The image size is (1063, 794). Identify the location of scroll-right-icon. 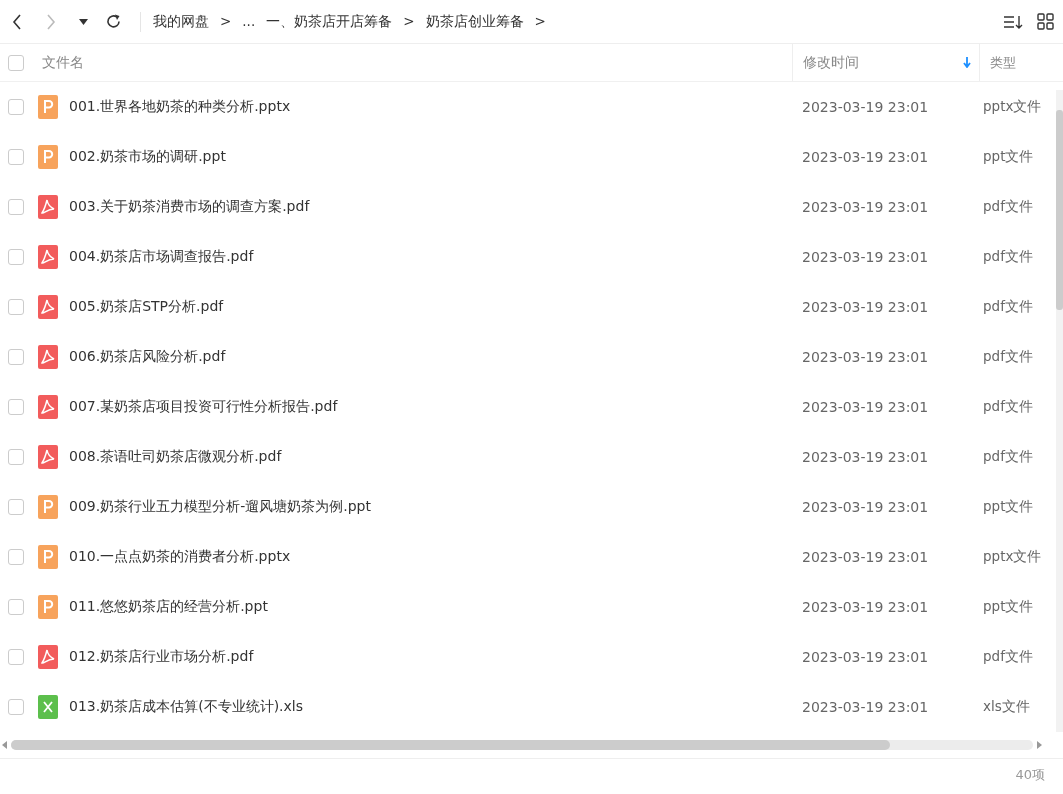
(1039, 745).